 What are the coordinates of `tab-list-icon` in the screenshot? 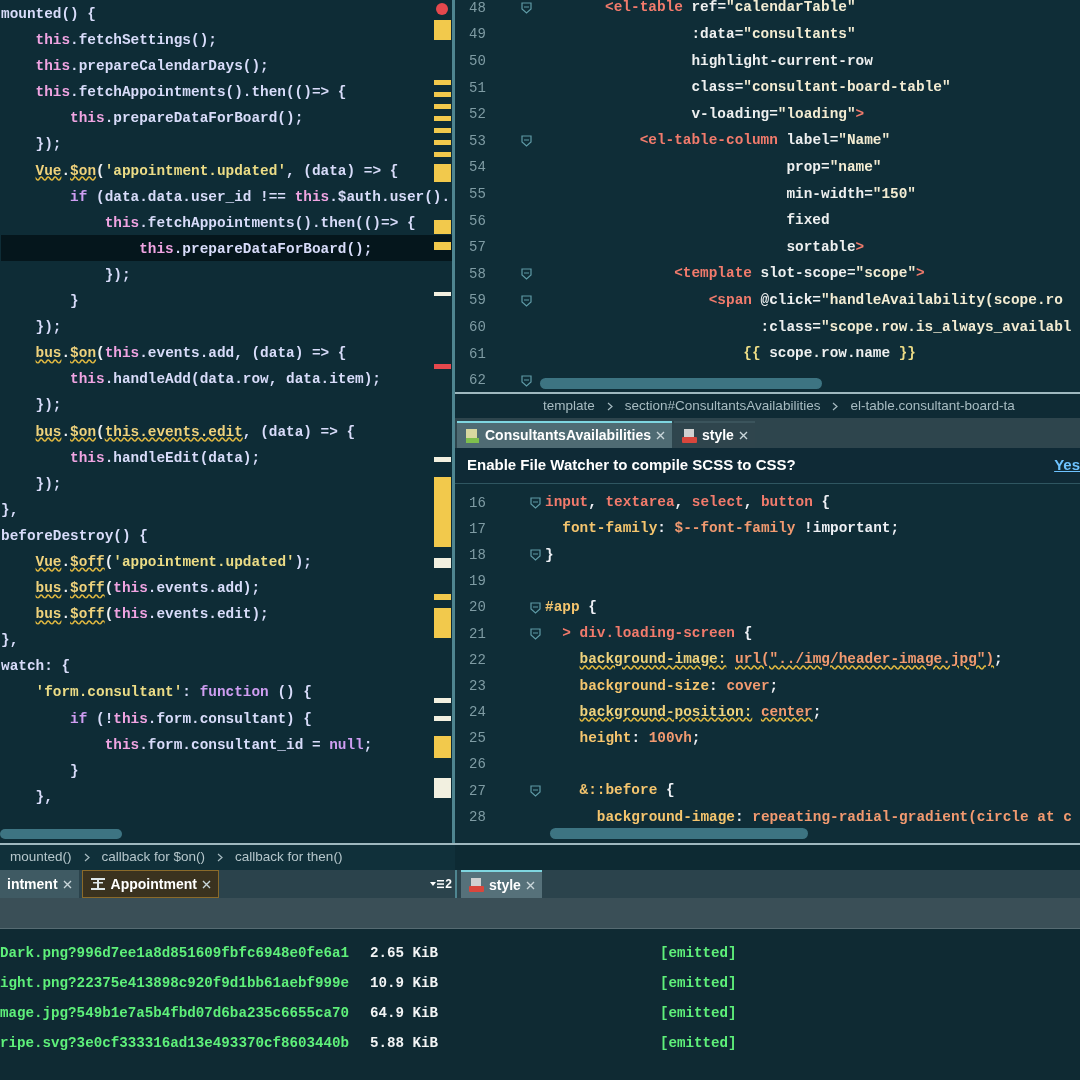 It's located at (437, 884).